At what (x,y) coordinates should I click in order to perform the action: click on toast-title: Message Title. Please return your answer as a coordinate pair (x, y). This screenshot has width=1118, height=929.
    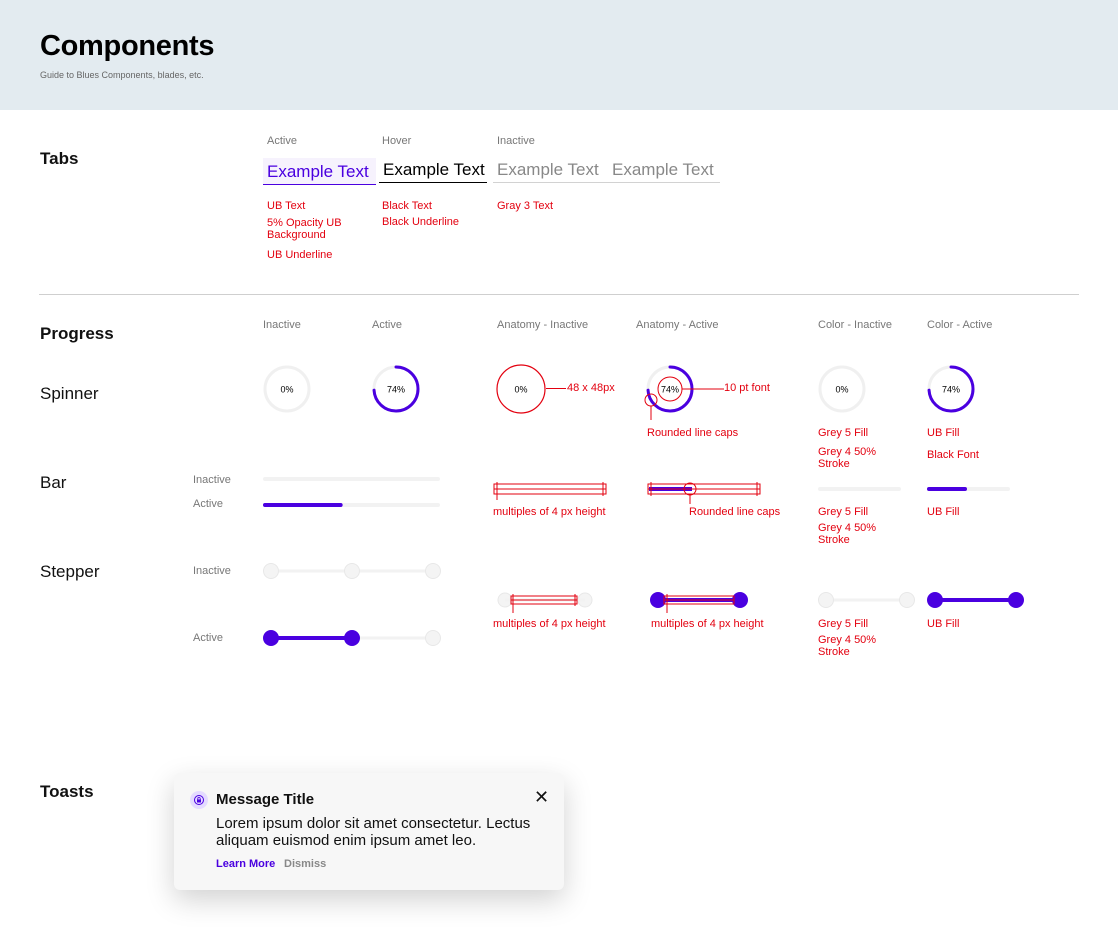
    Looking at the image, I should click on (265, 799).